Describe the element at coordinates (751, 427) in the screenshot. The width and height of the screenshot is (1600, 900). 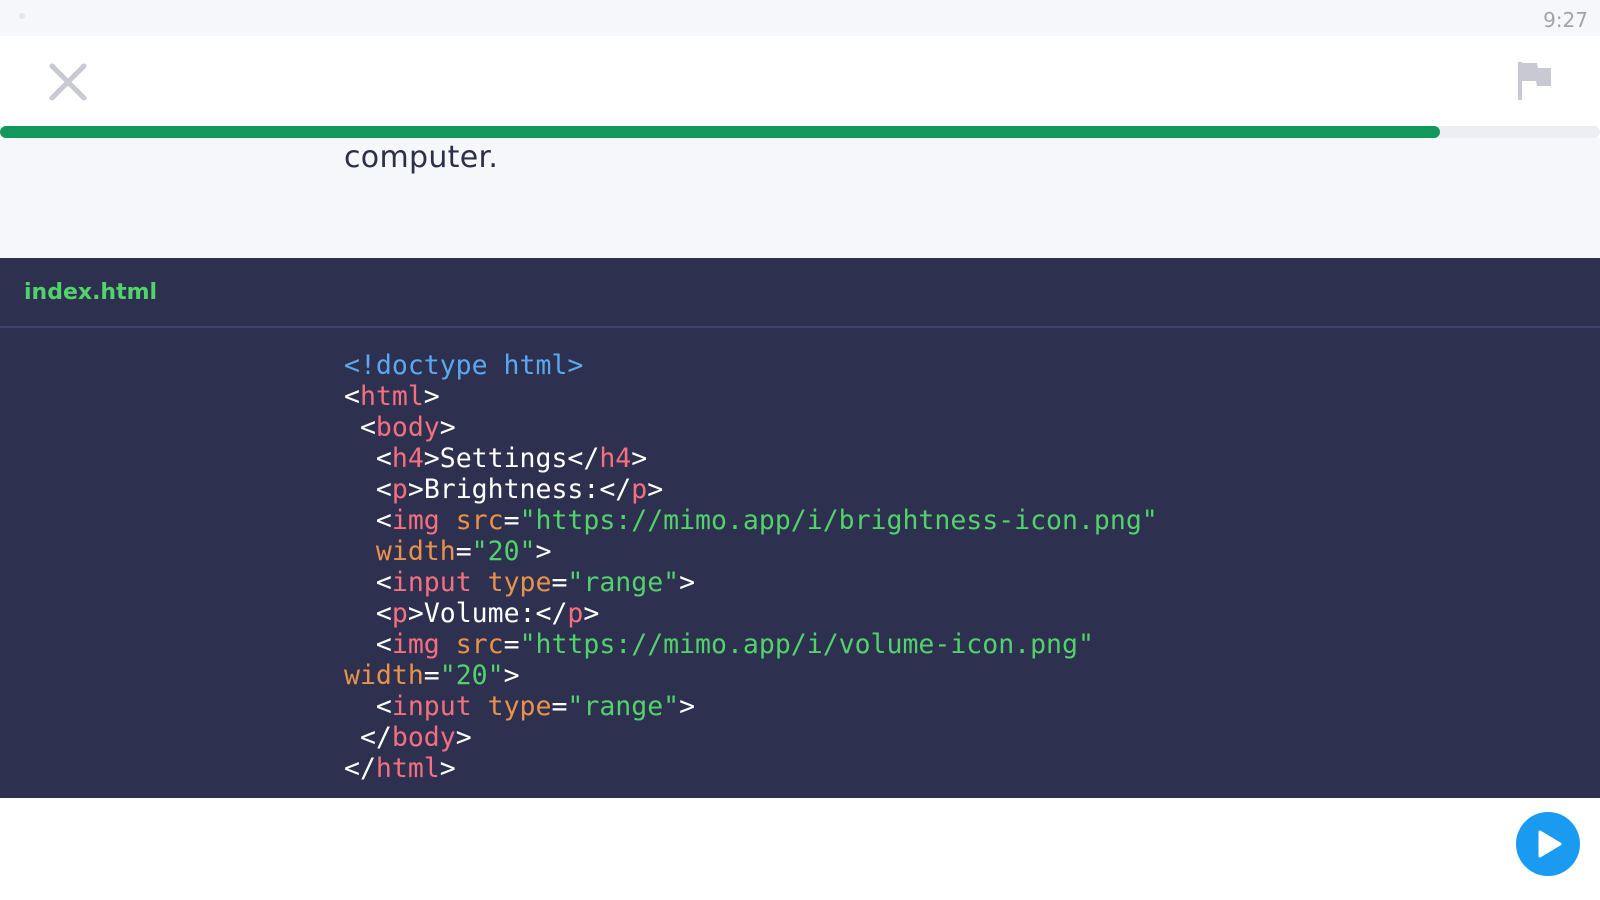
I see `code-line: <body>` at that location.